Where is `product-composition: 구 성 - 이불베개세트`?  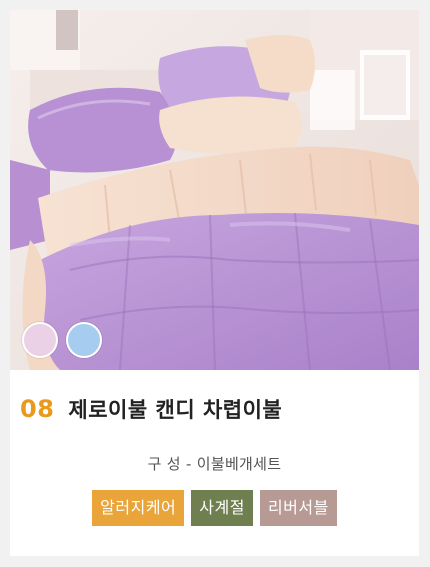 product-composition: 구 성 - 이불베개세트 is located at coordinates (214, 464).